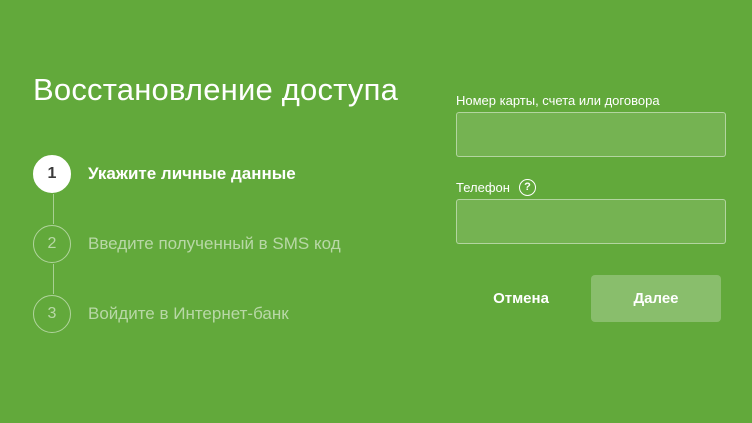 This screenshot has width=752, height=423. What do you see at coordinates (52, 244) in the screenshot?
I see `step-number: 2` at bounding box center [52, 244].